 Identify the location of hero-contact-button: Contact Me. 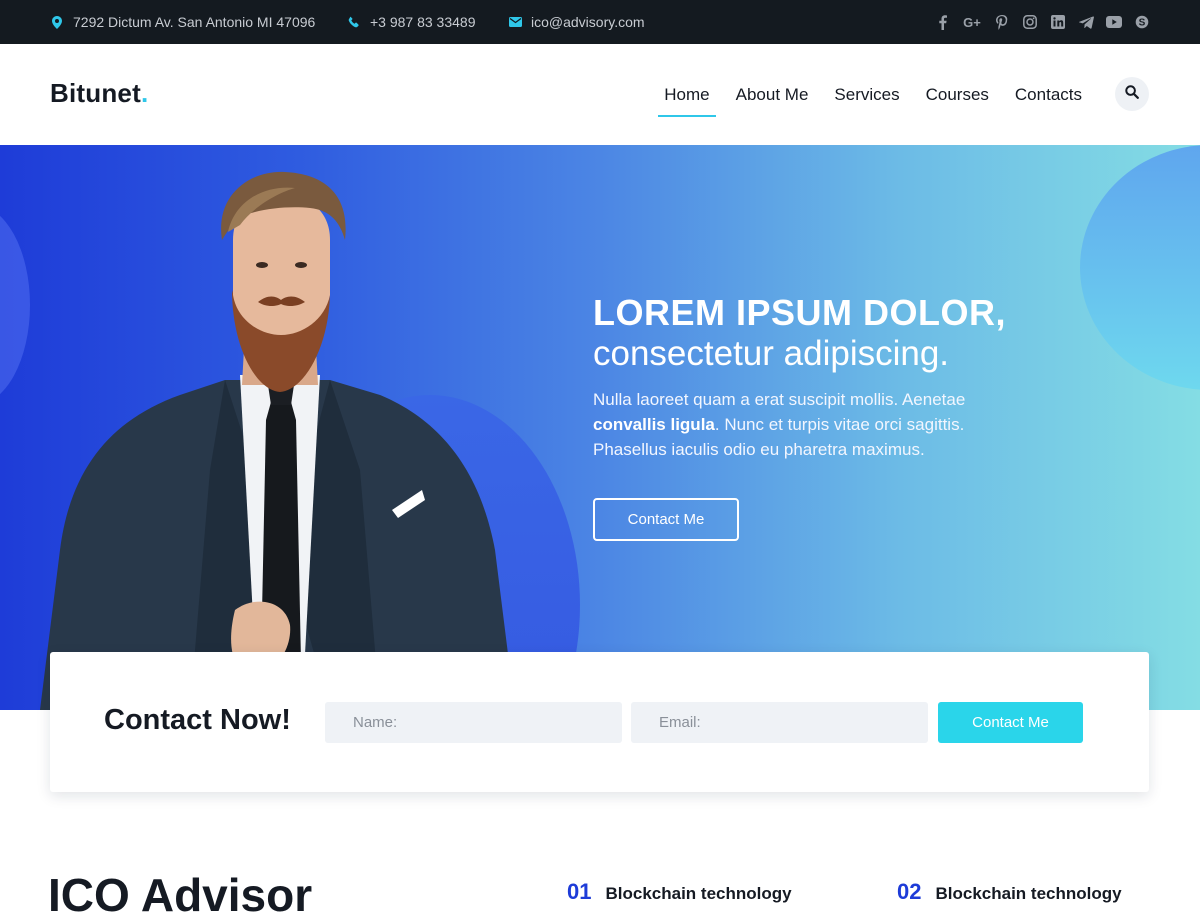
(666, 519).